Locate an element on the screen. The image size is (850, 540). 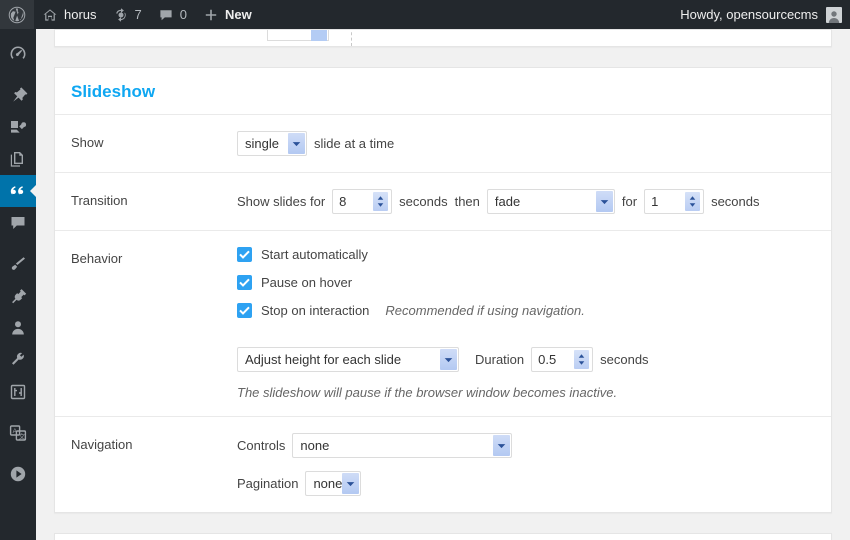
pin-posts-icon is located at coordinates (18, 95).